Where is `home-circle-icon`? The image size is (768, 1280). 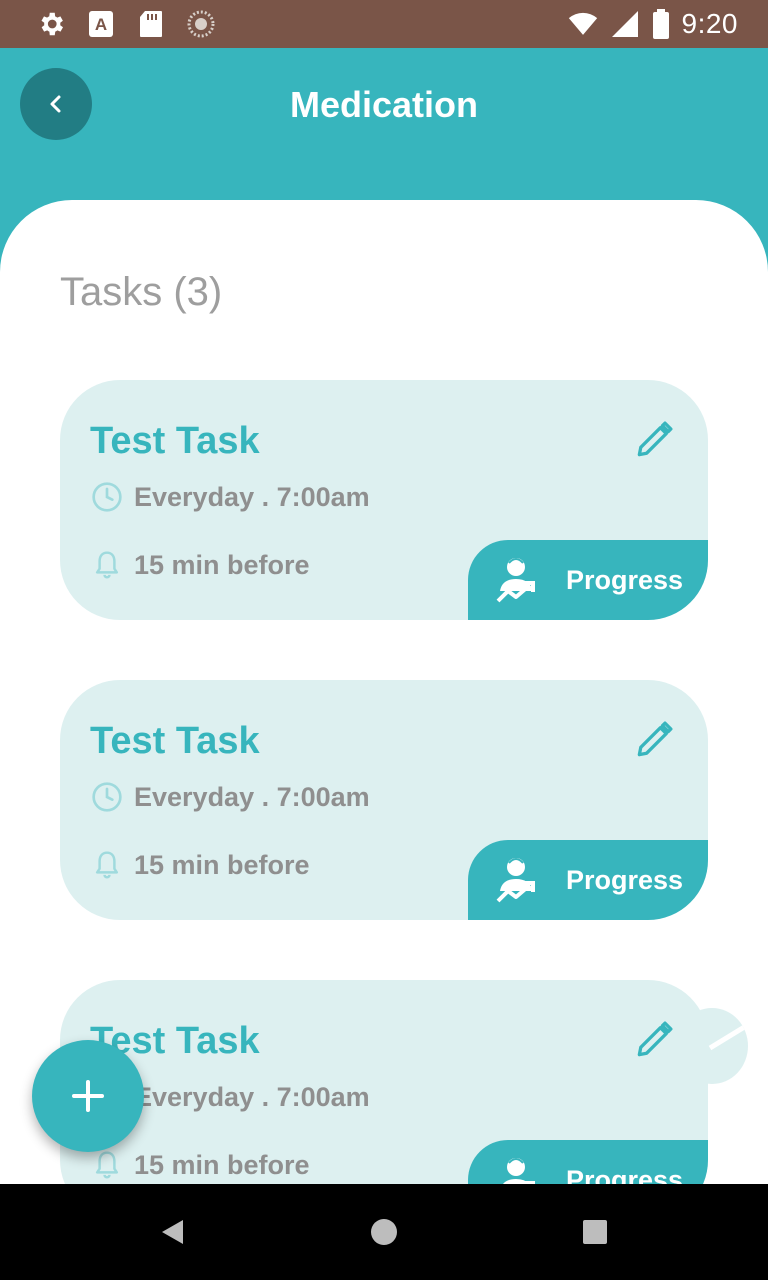 home-circle-icon is located at coordinates (384, 1232).